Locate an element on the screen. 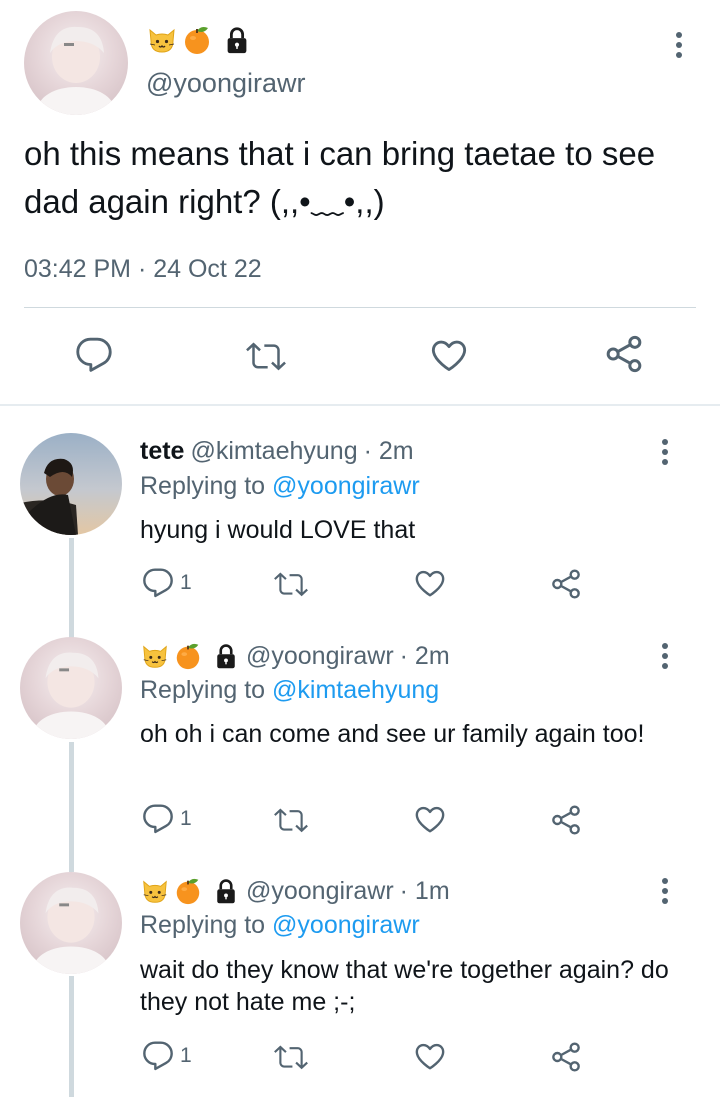 The image size is (720, 1097). display-name: tete is located at coordinates (162, 451).